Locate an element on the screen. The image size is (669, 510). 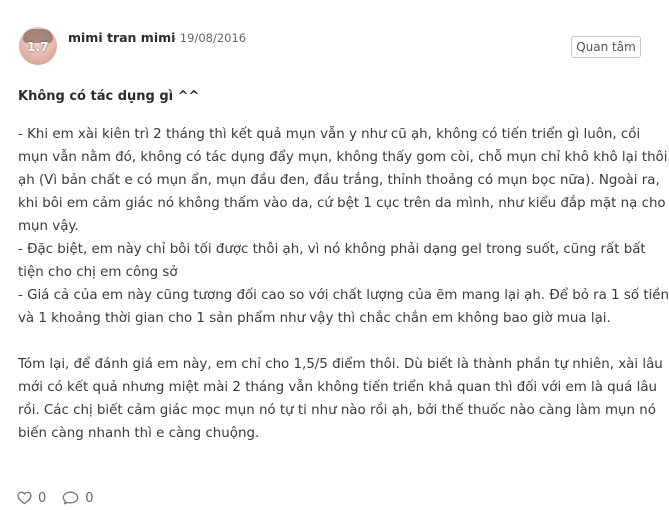
like-count: 0 is located at coordinates (42, 498).